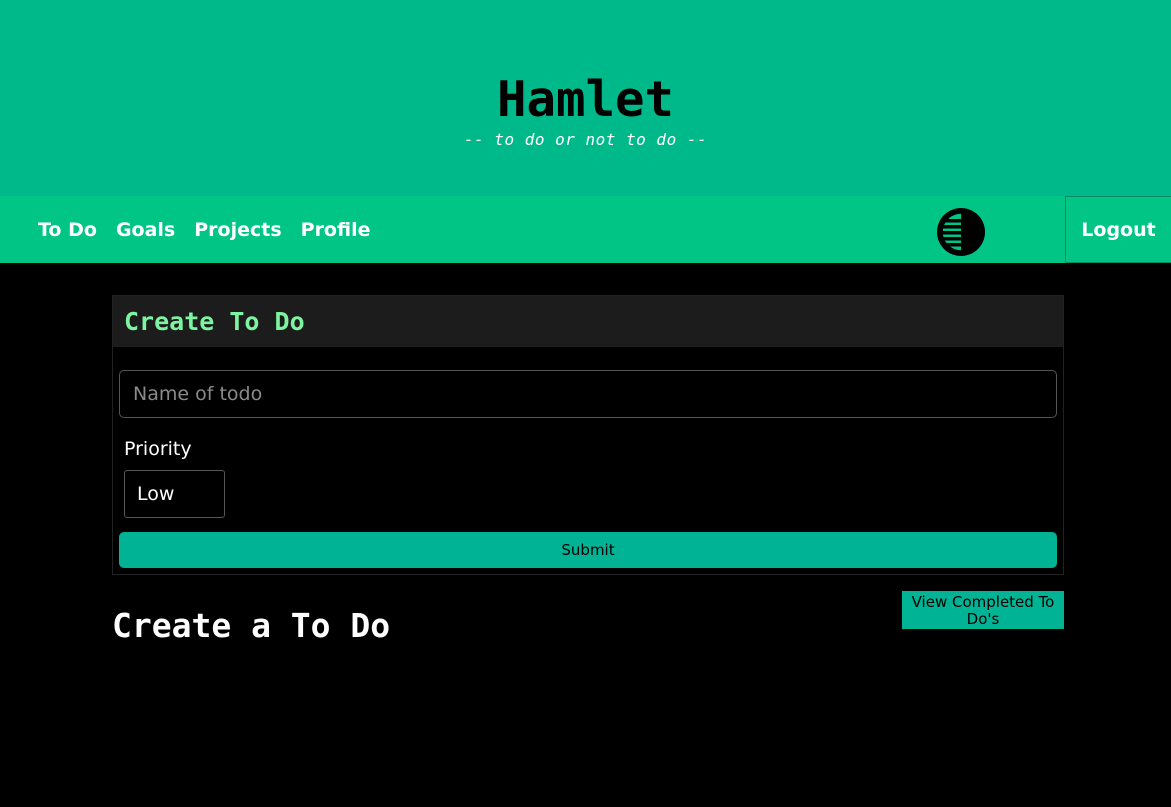 This screenshot has width=1171, height=807. I want to click on nav-link-projects: Projects, so click(237, 230).